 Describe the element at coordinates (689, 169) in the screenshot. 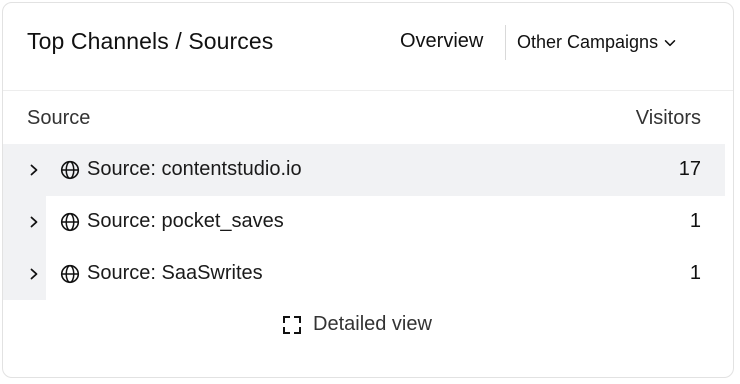

I see `row-visitors-value: 17` at that location.